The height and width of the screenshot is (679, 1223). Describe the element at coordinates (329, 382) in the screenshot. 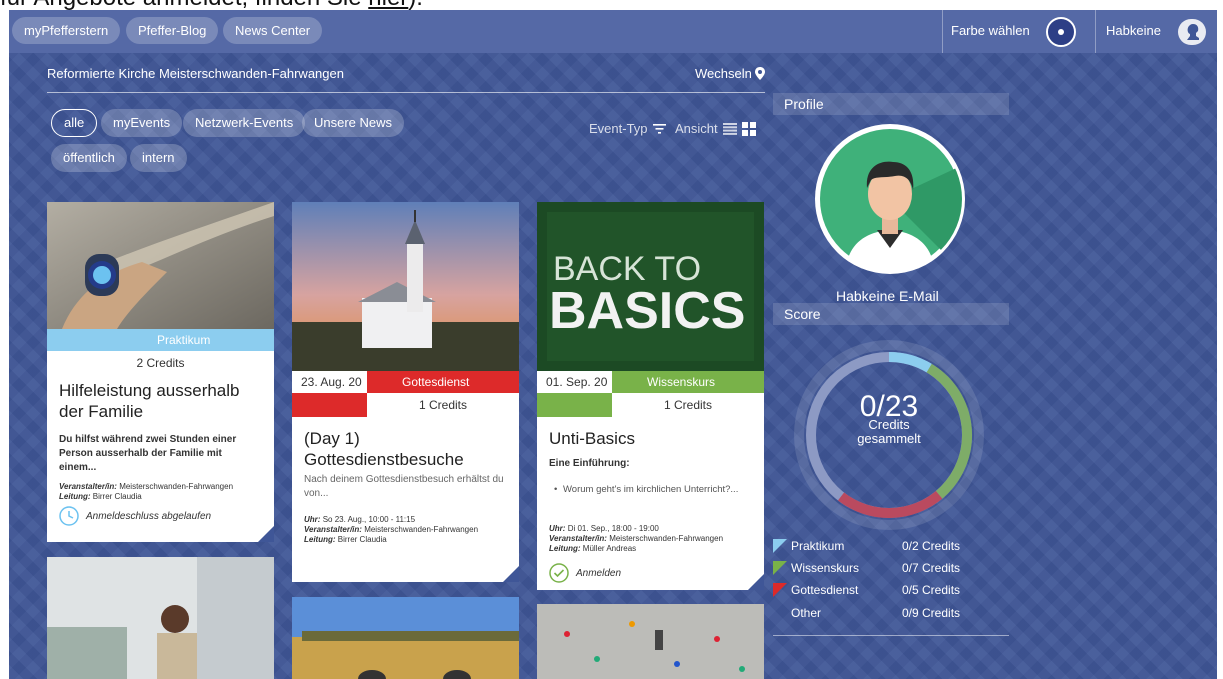

I see `event-date: 23. Aug. 20` at that location.